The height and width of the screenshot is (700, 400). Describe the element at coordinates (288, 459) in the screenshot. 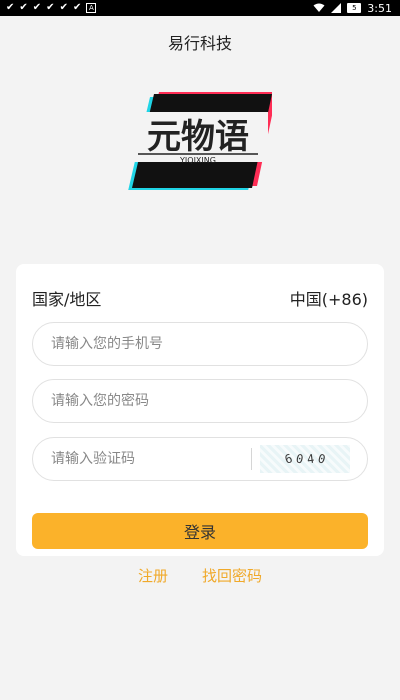

I see `captcha-char: 6` at that location.